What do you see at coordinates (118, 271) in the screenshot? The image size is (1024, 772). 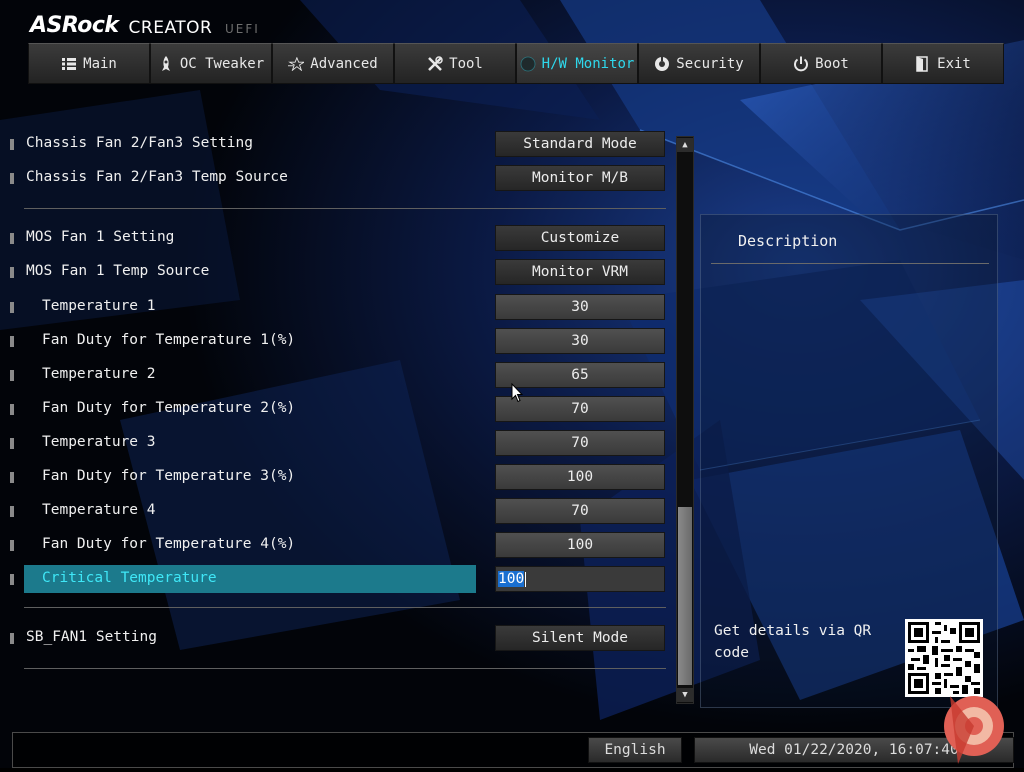 I see `setting-label: MOS Fan 1 Temp Source` at bounding box center [118, 271].